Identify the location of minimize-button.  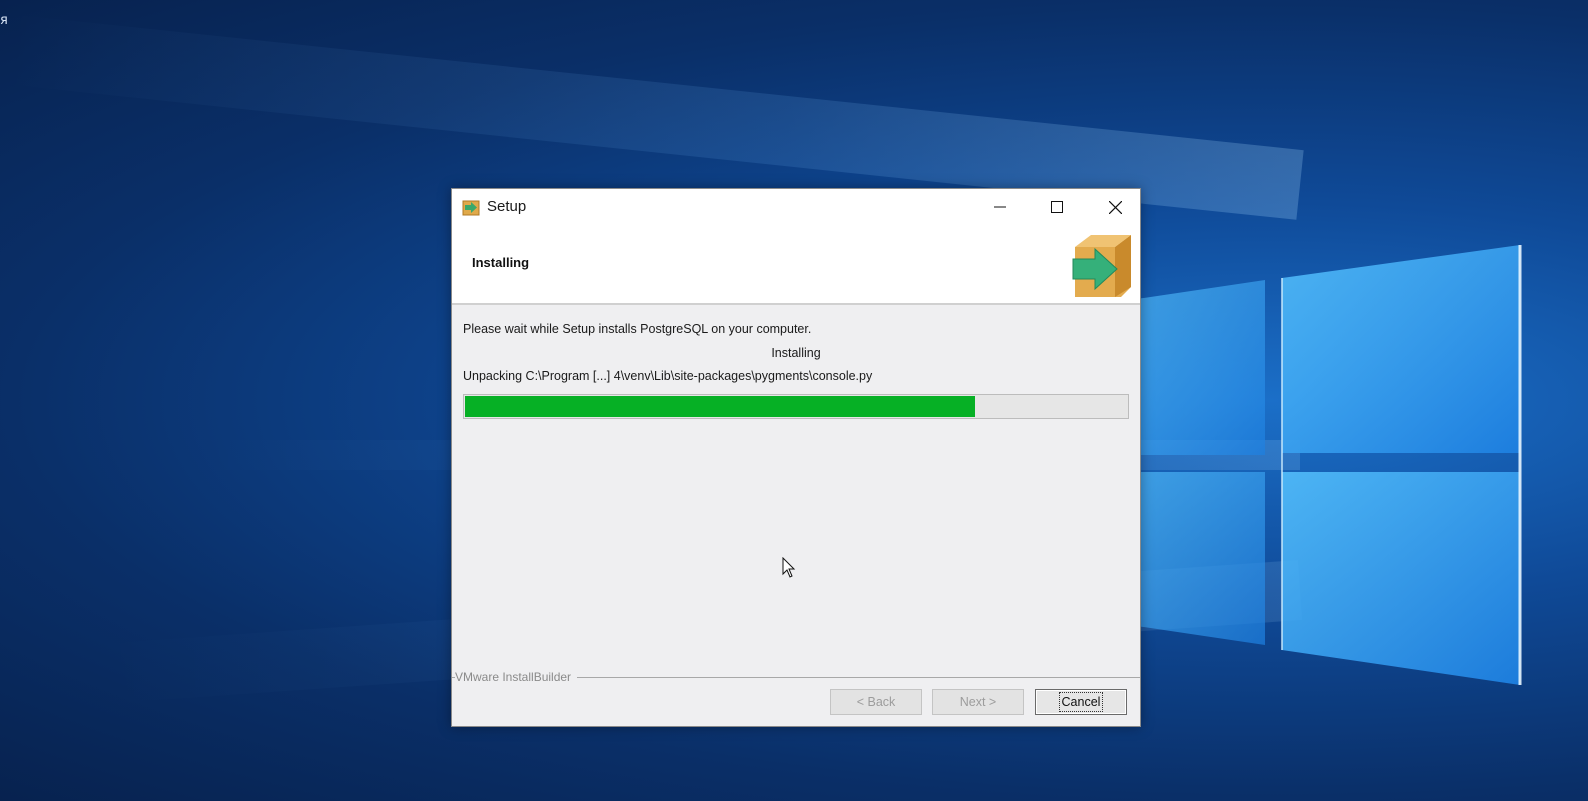
(1000, 207).